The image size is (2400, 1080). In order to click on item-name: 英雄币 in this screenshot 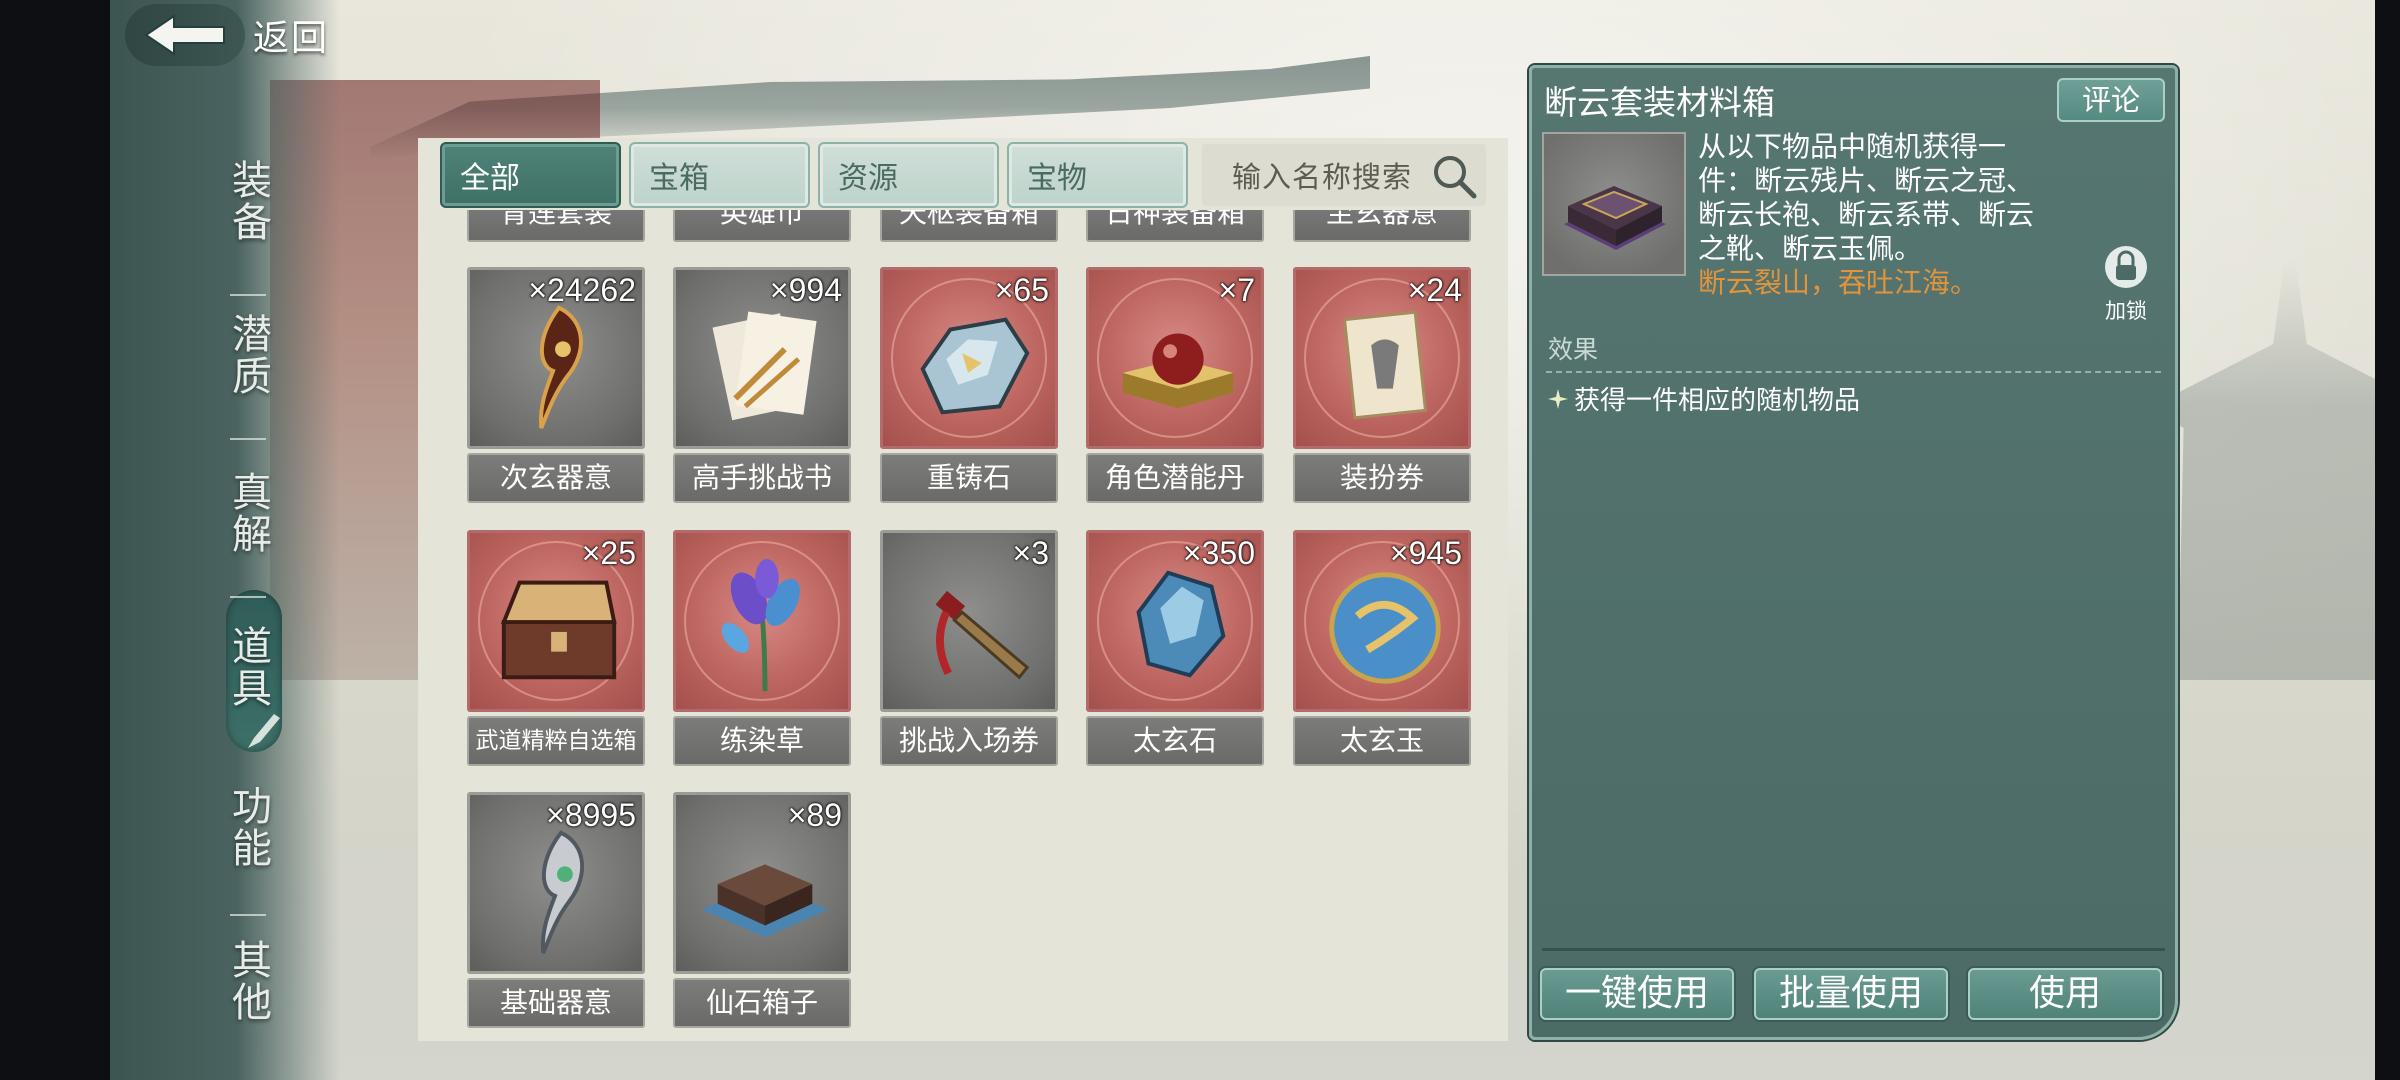, I will do `click(761, 219)`.